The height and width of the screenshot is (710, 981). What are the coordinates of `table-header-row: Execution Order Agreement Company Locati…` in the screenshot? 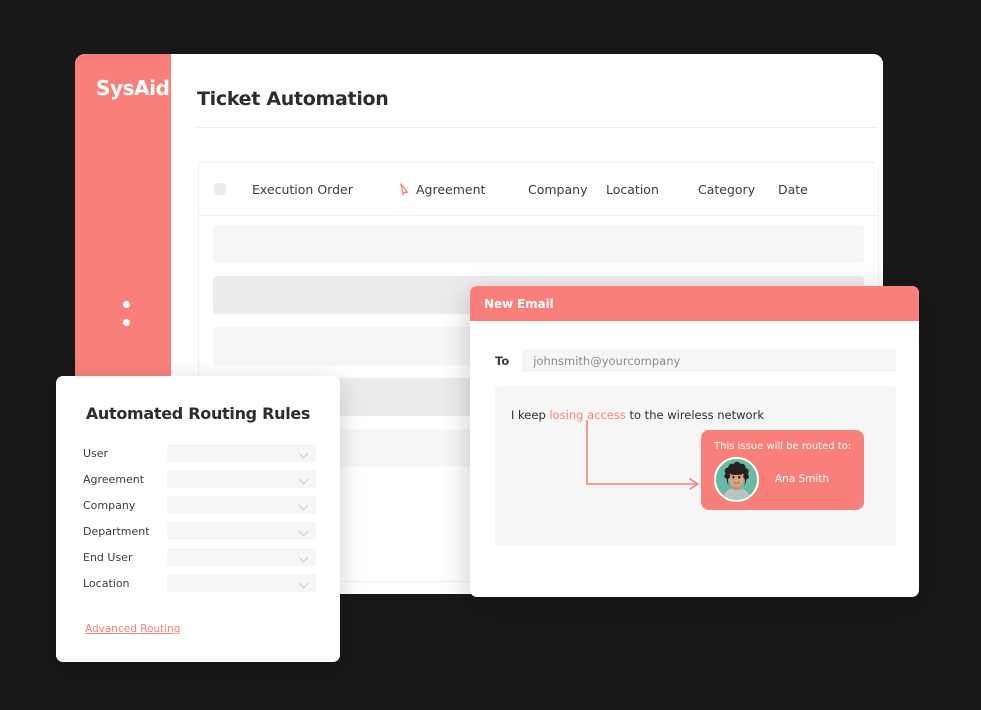 It's located at (538, 189).